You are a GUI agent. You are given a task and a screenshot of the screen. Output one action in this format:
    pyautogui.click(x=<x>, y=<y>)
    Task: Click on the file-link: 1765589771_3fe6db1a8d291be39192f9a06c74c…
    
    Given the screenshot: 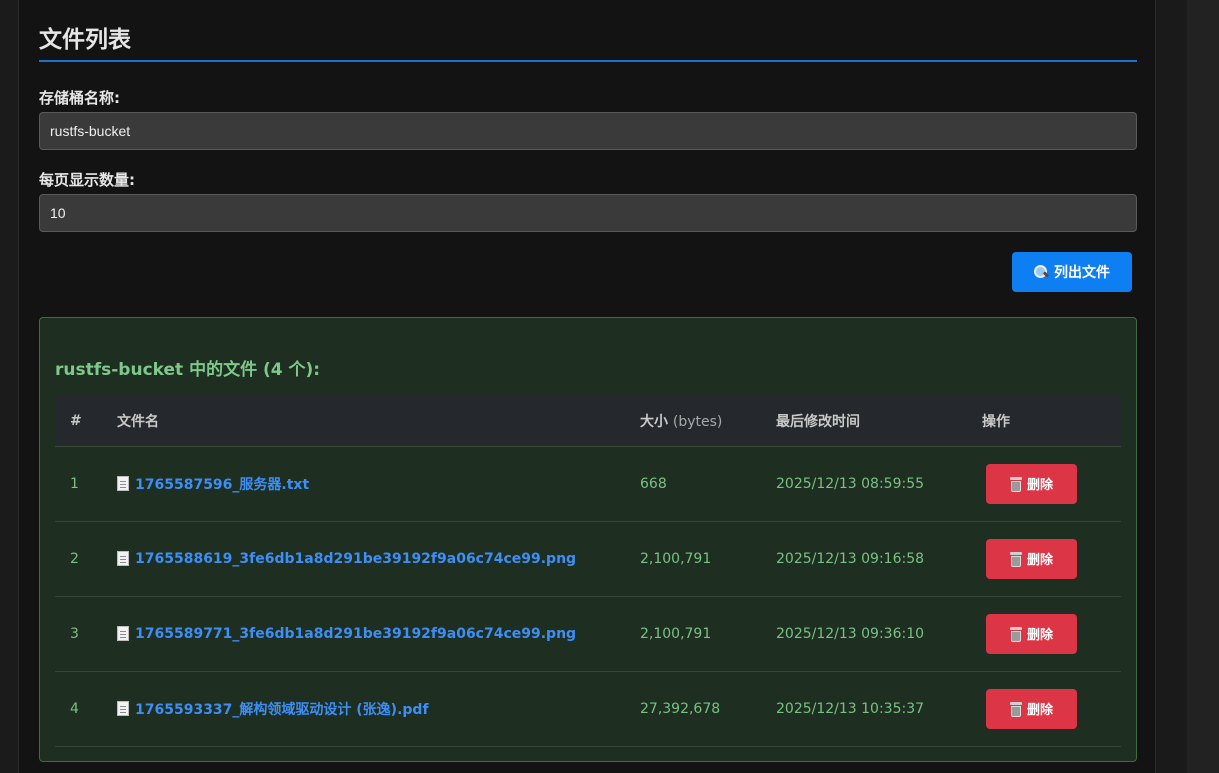 What is the action you would take?
    pyautogui.click(x=355, y=634)
    